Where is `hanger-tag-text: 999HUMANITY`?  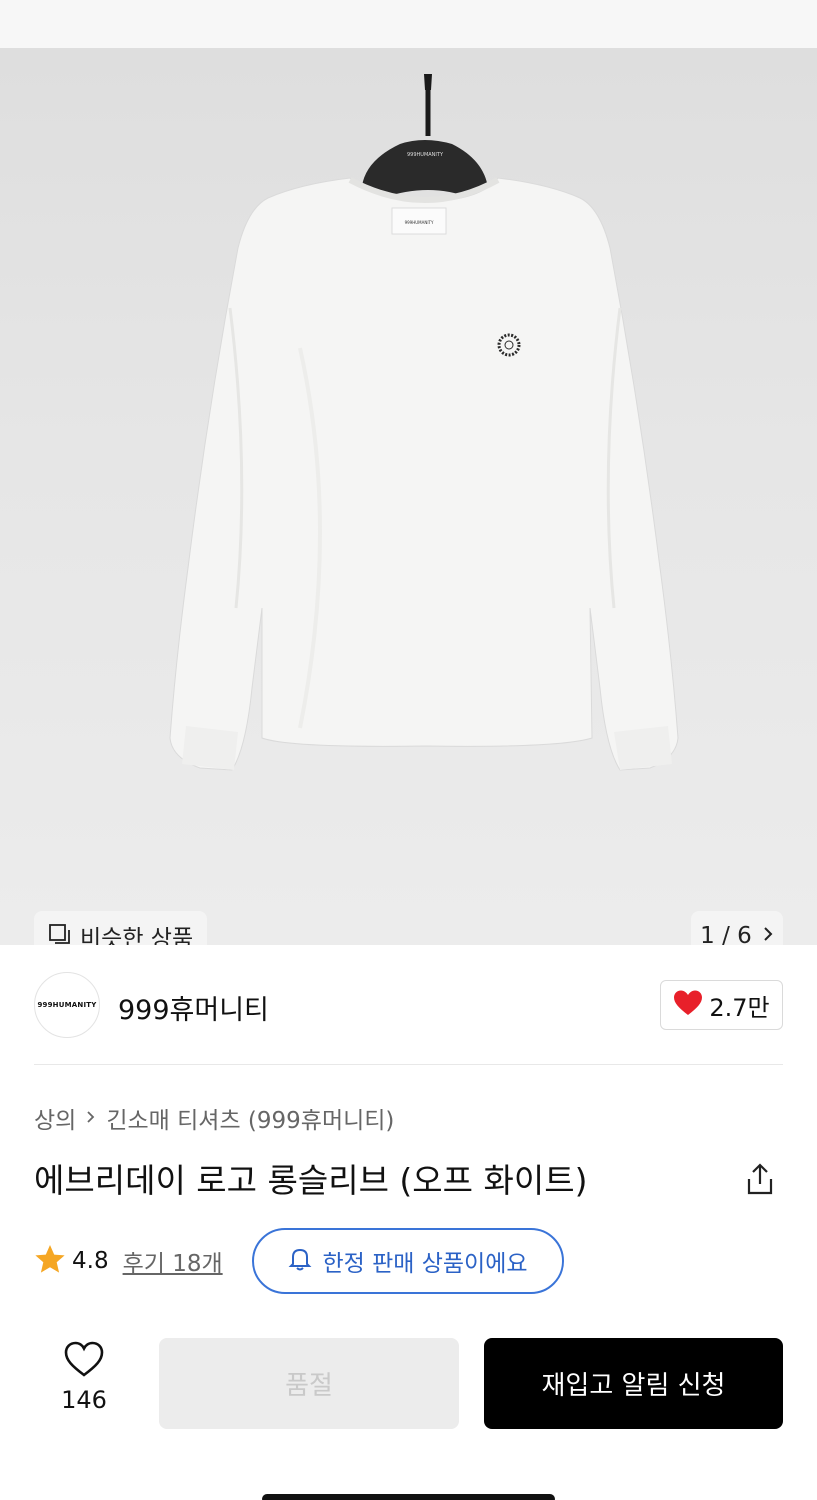 hanger-tag-text: 999HUMANITY is located at coordinates (425, 155).